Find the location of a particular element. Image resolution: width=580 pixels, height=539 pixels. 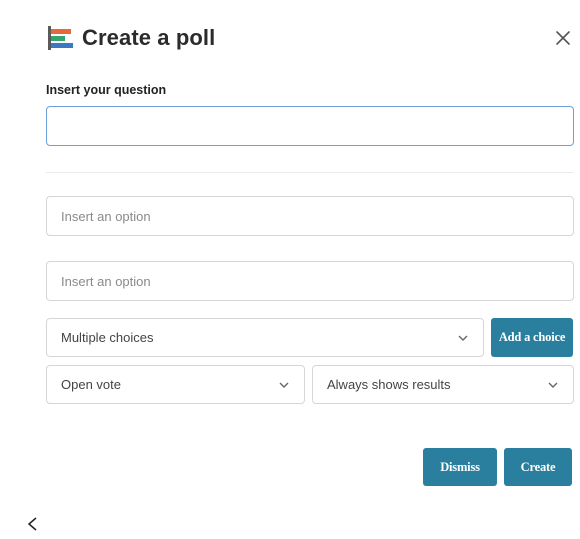

poll-chart-icon is located at coordinates (60, 38).